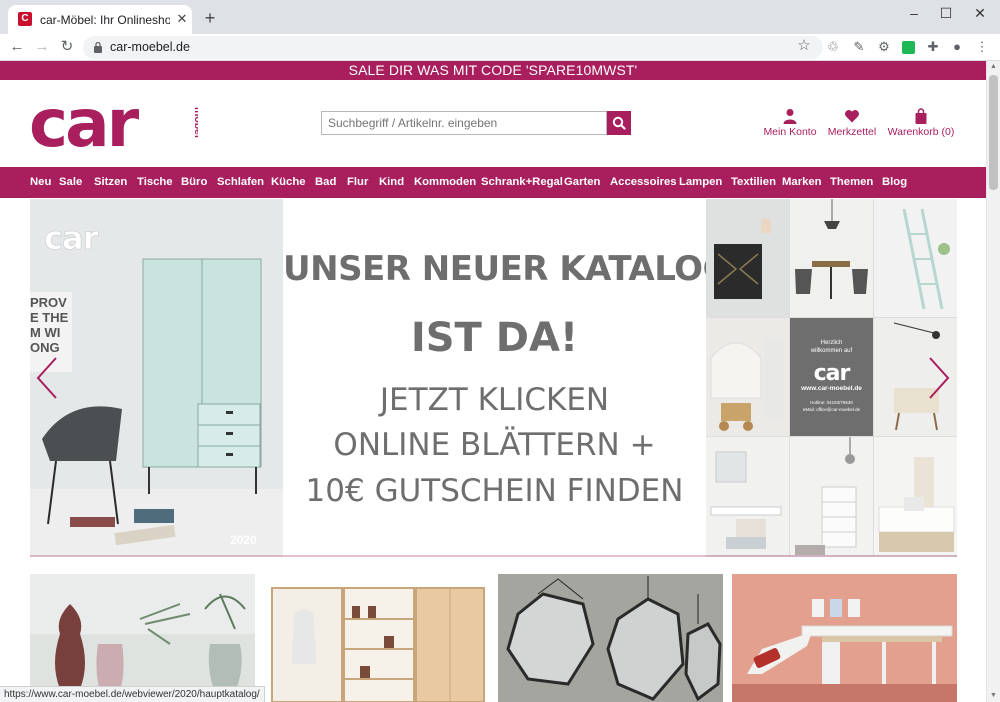 This screenshot has width=1000, height=702. What do you see at coordinates (445, 182) in the screenshot?
I see `nav-item-kommoden: Kommoden` at bounding box center [445, 182].